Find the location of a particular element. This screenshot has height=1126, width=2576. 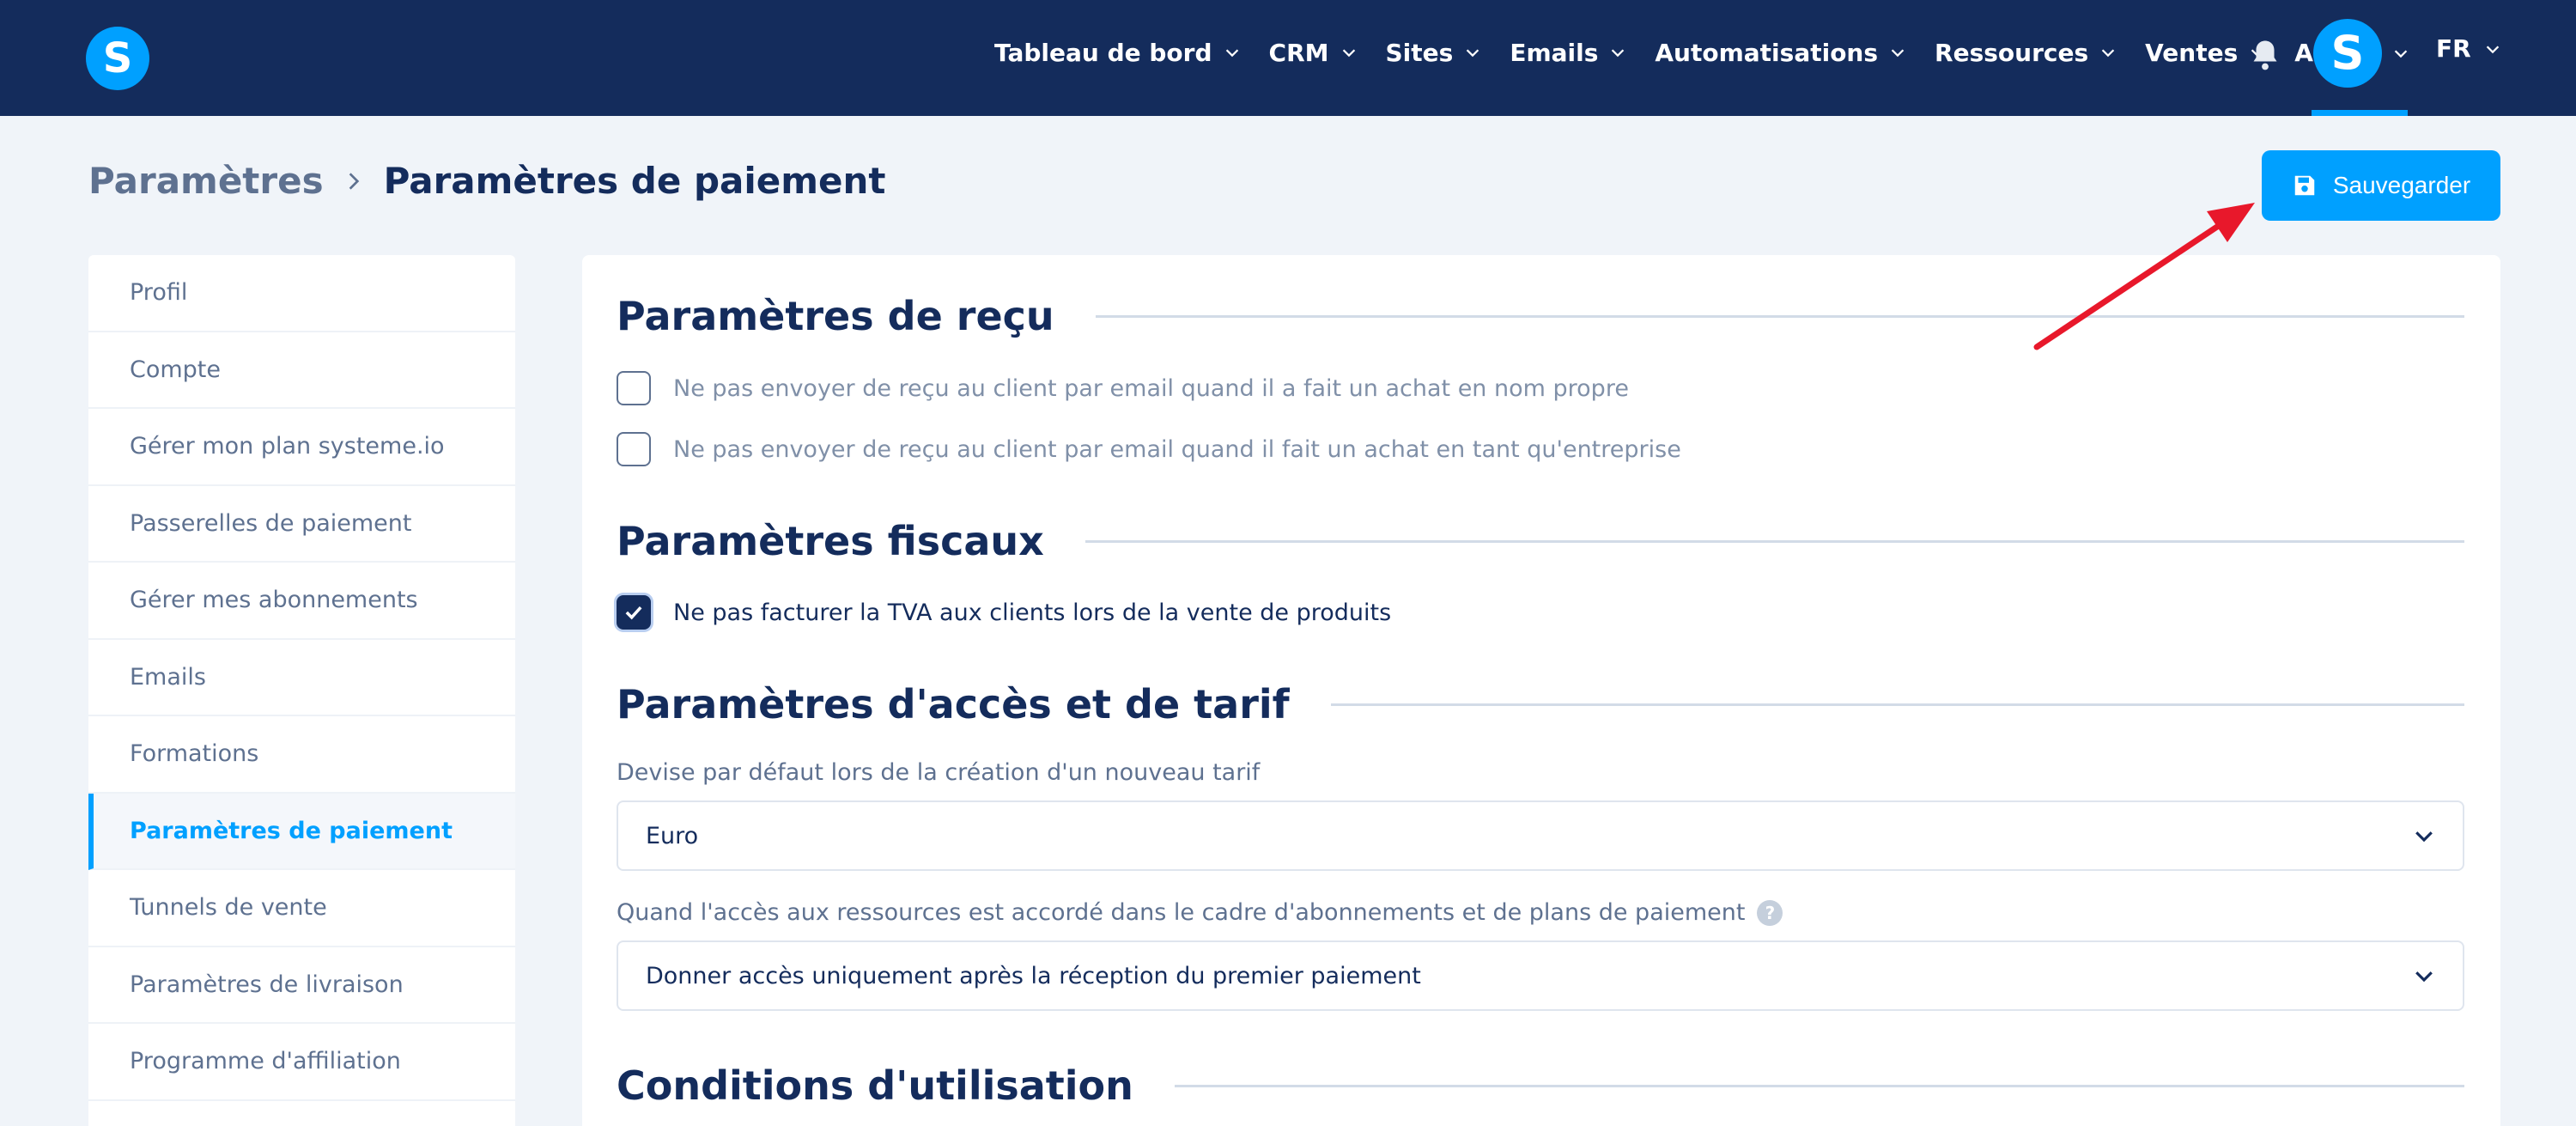

section-title: Paramètres d'accès et de tarif is located at coordinates (954, 704).